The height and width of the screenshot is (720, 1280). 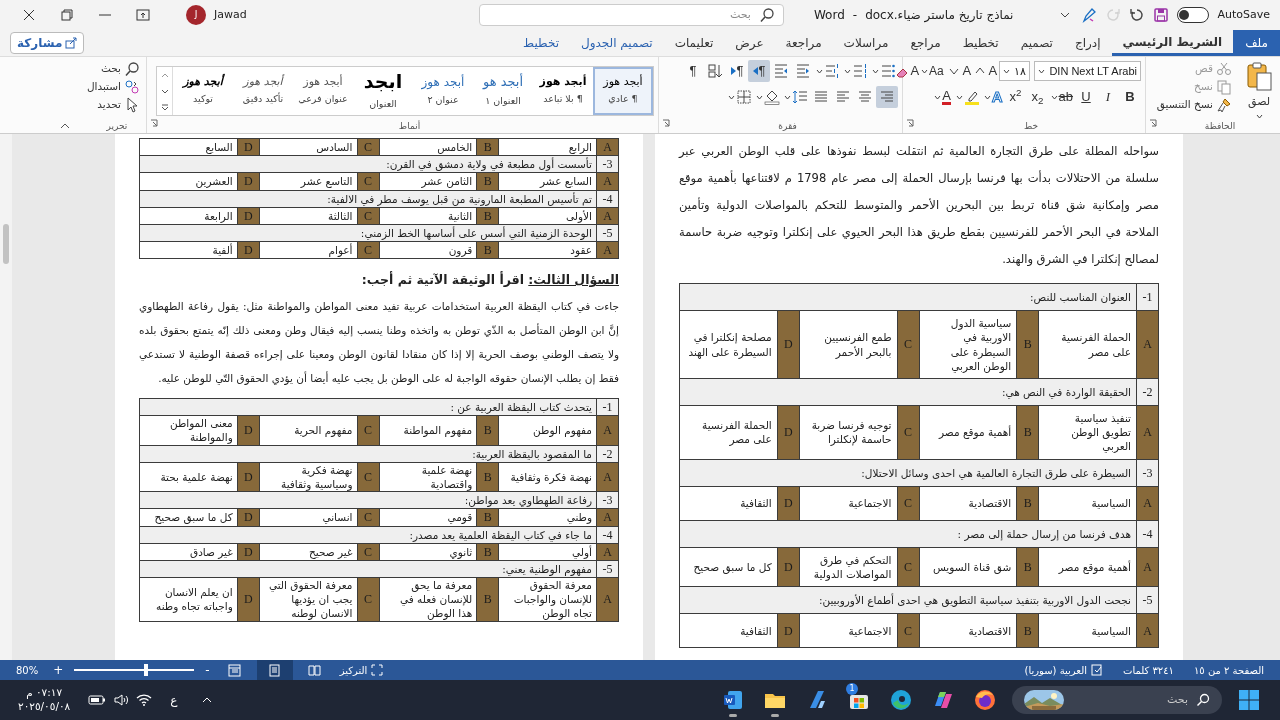 What do you see at coordinates (1117, 700) in the screenshot?
I see `taskbar-search-field: بحث` at bounding box center [1117, 700].